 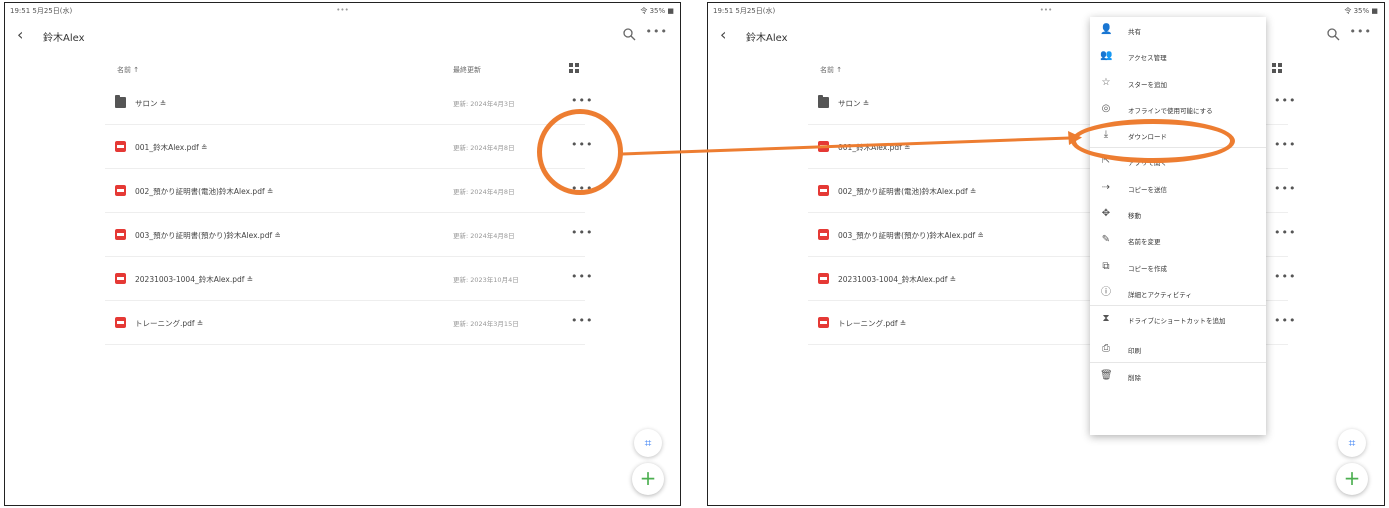 What do you see at coordinates (1178, 349) in the screenshot?
I see `menu-item-print: ⎙ 印刷` at bounding box center [1178, 349].